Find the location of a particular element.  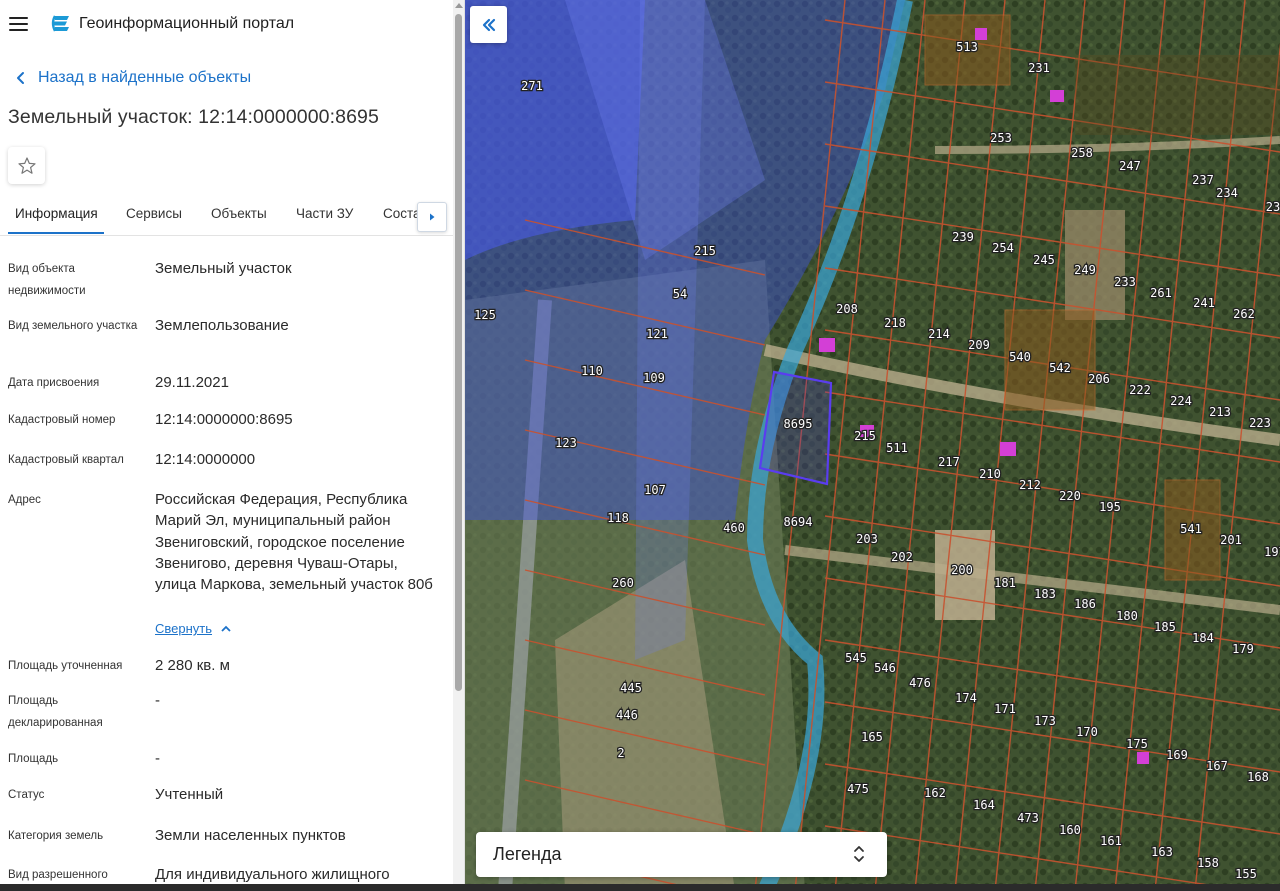

parcel-label: 109 is located at coordinates (654, 378).